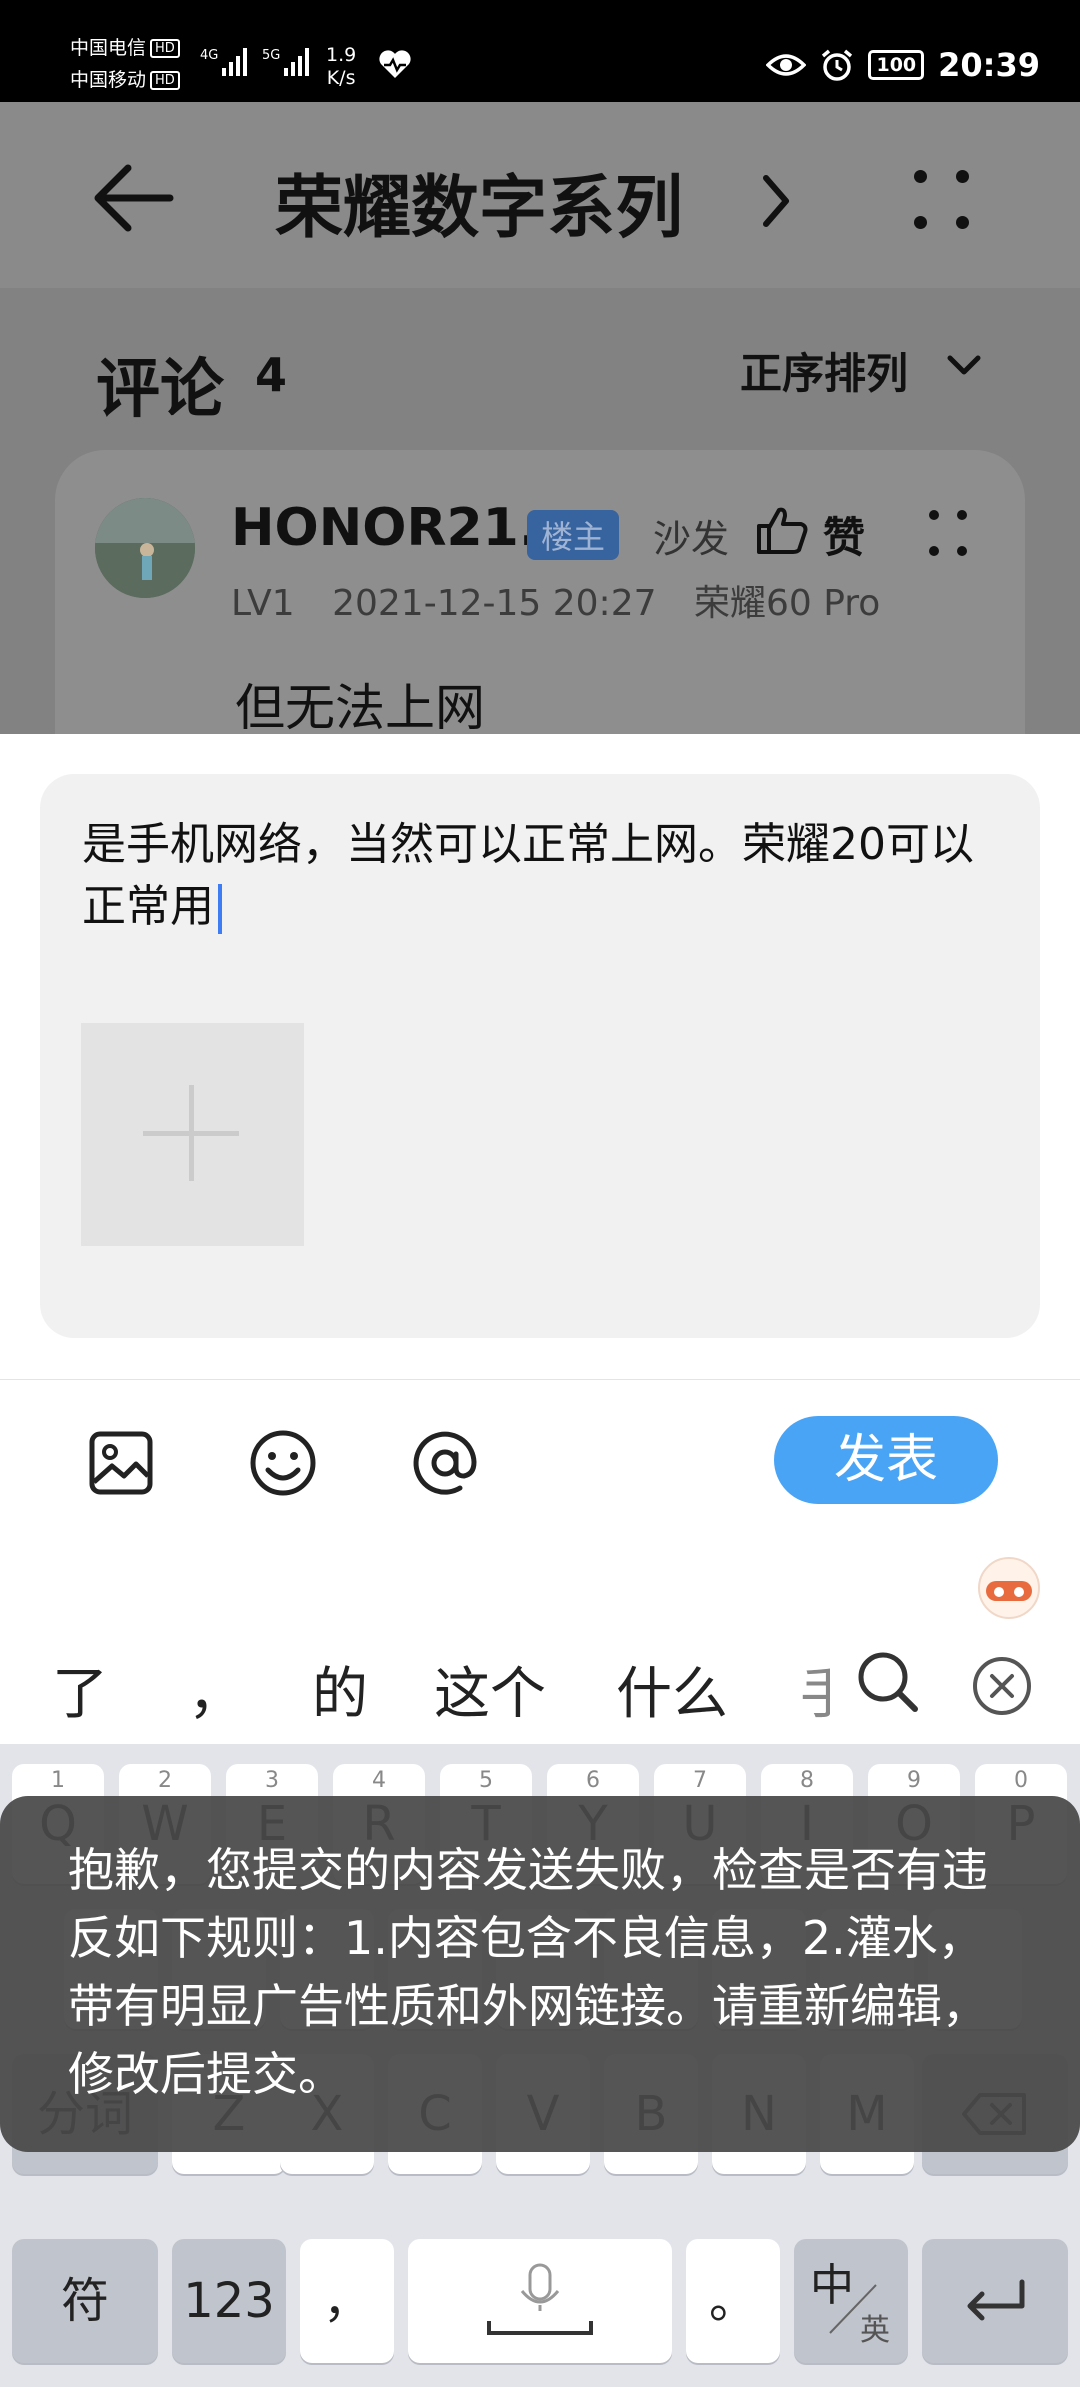 The height and width of the screenshot is (2387, 1080). Describe the element at coordinates (964, 365) in the screenshot. I see `chevron-down-icon` at that location.